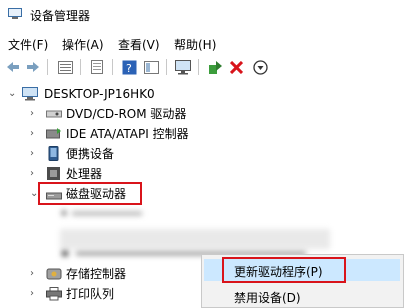 The height and width of the screenshot is (308, 404). Describe the element at coordinates (236, 67) in the screenshot. I see `uninstall-icon` at that location.